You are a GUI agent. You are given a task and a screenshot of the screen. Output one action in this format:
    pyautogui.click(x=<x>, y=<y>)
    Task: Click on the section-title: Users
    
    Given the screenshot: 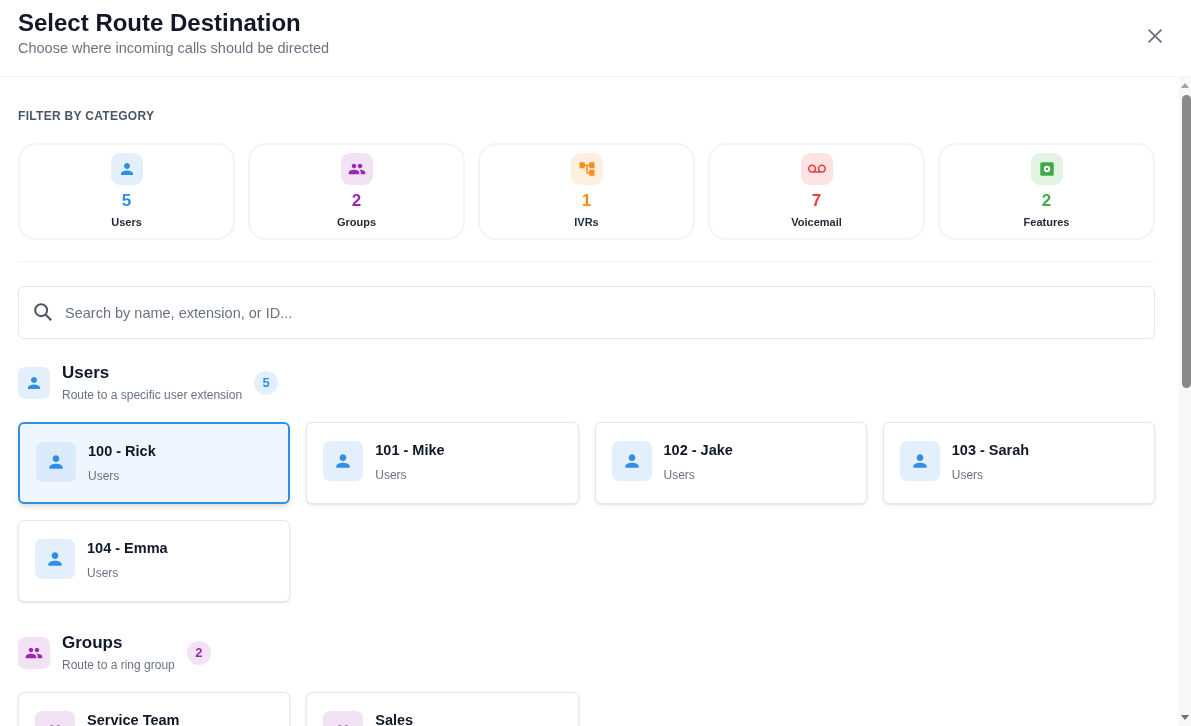 What is the action you would take?
    pyautogui.click(x=86, y=373)
    